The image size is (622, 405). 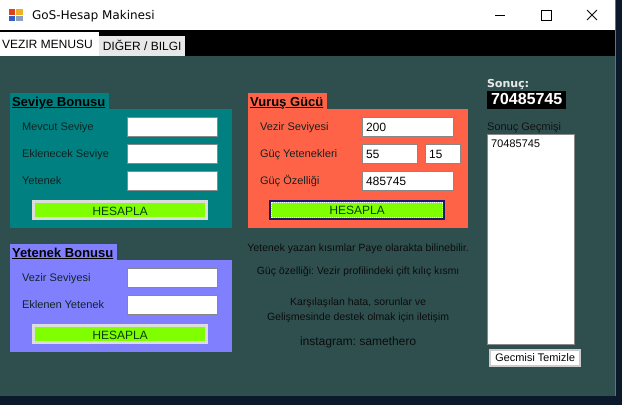 What do you see at coordinates (42, 181) in the screenshot?
I see `field-label: Yetenek` at bounding box center [42, 181].